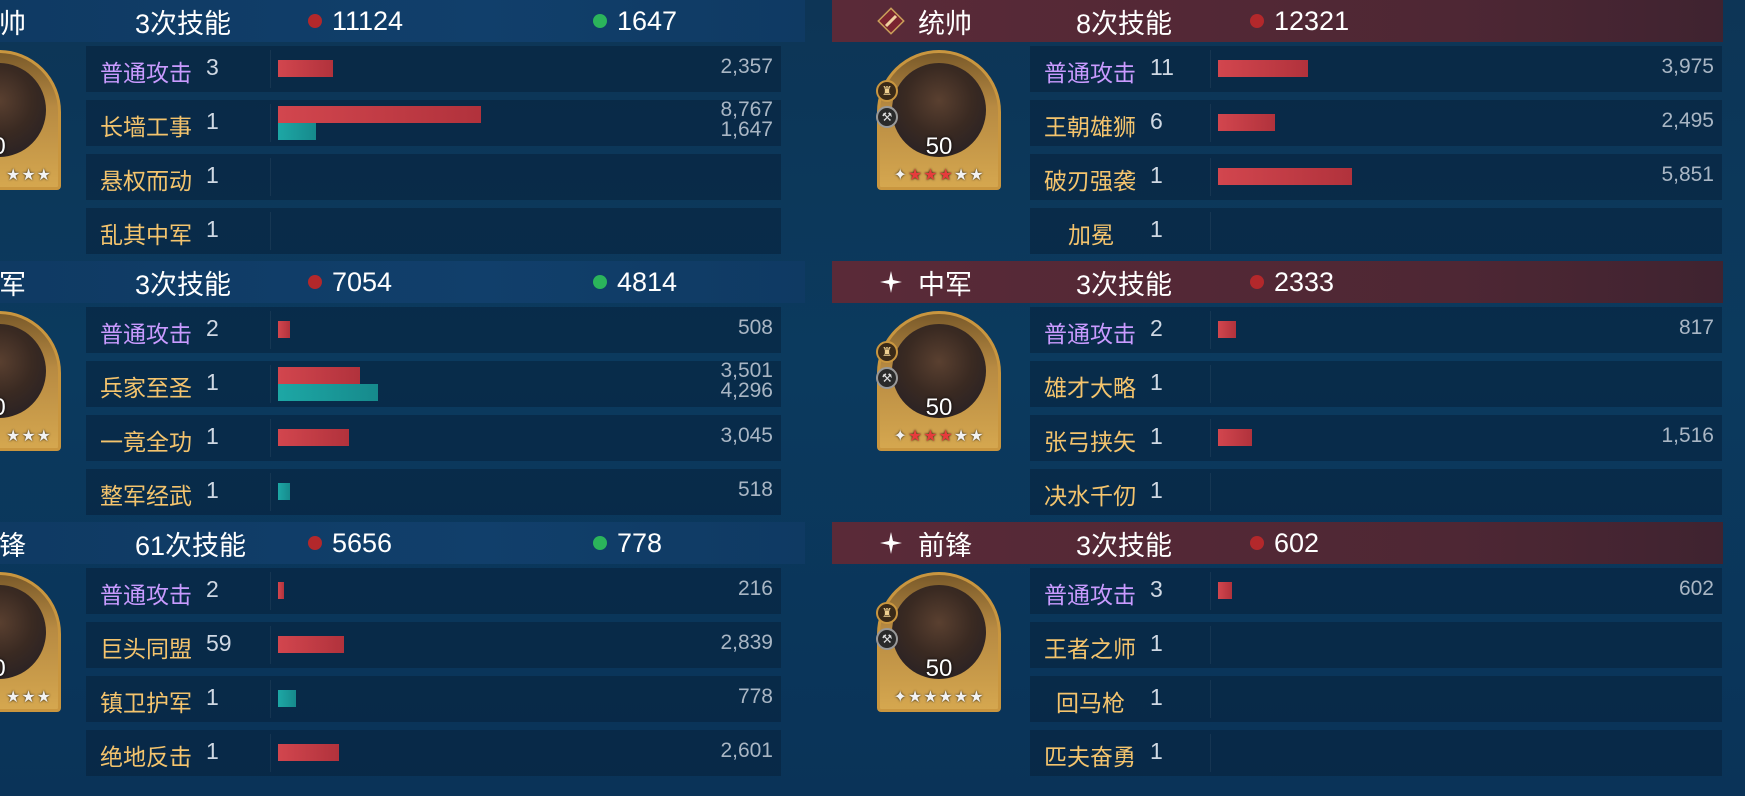  What do you see at coordinates (433, 645) in the screenshot?
I see `skill-row: 巨头同盟 59 2,839` at bounding box center [433, 645].